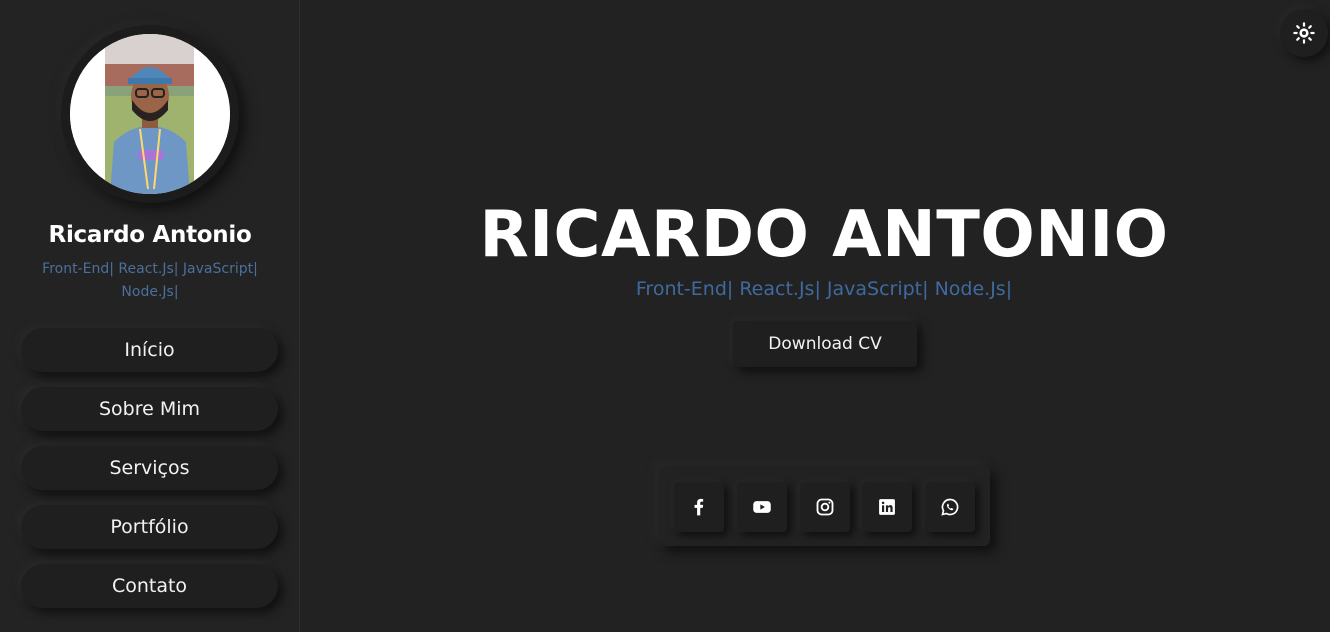  I want to click on nav-sobre-mim: Sobre Mim, so click(149, 409).